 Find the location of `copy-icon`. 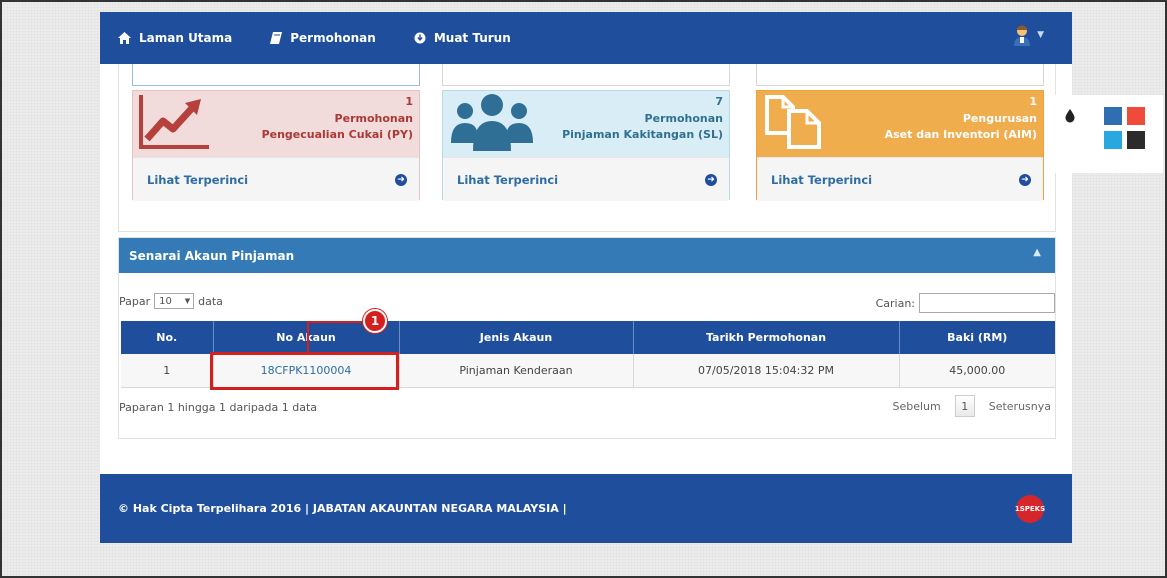

copy-icon is located at coordinates (793, 122).